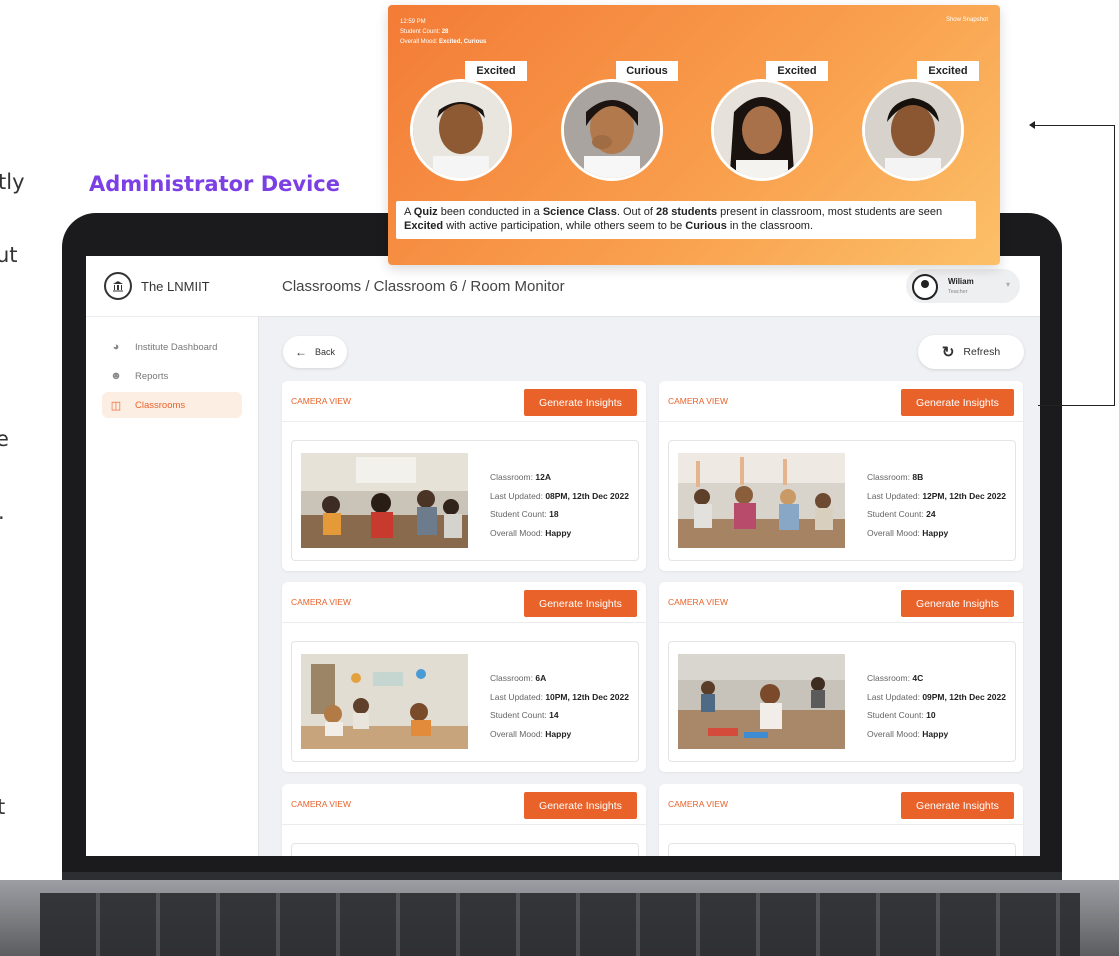 This screenshot has height=956, width=1119. Describe the element at coordinates (560, 924) in the screenshot. I see `keyboard-keys` at that location.